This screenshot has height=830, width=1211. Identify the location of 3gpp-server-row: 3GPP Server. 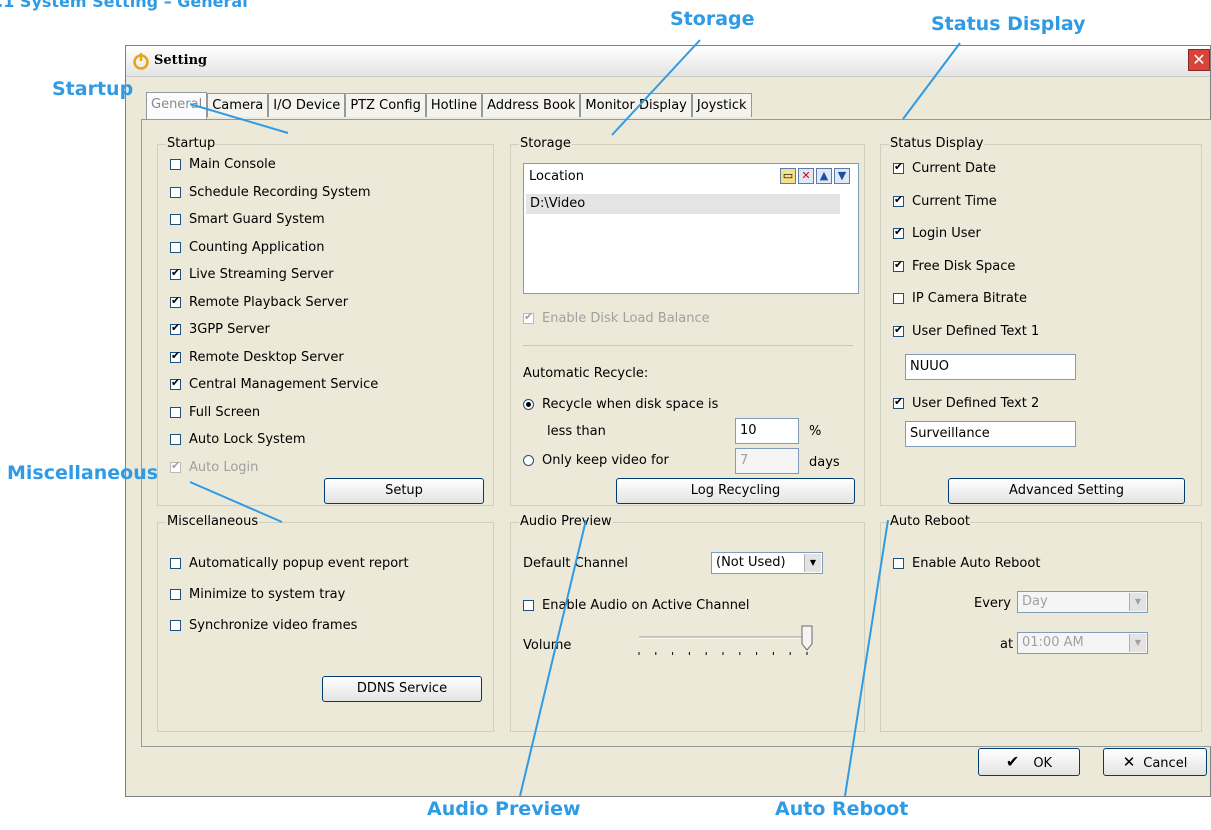
(220, 329).